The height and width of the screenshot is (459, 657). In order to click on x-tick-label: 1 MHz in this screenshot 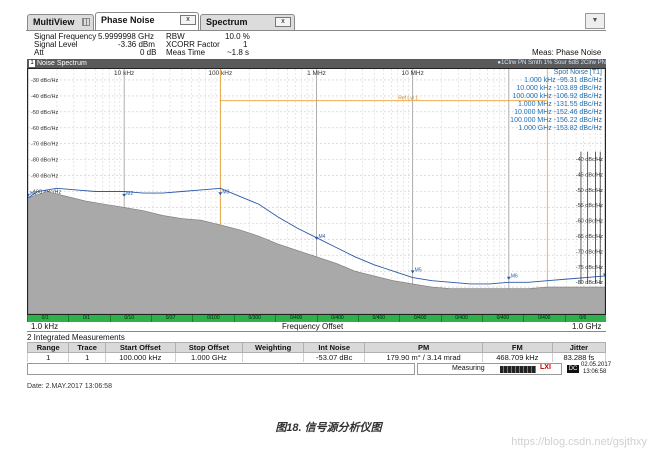, I will do `click(316, 73)`.